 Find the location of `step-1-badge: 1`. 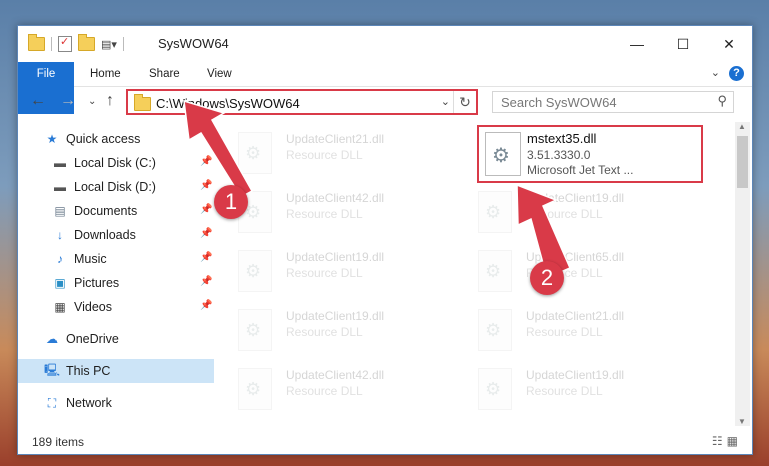

step-1-badge: 1 is located at coordinates (231, 202).